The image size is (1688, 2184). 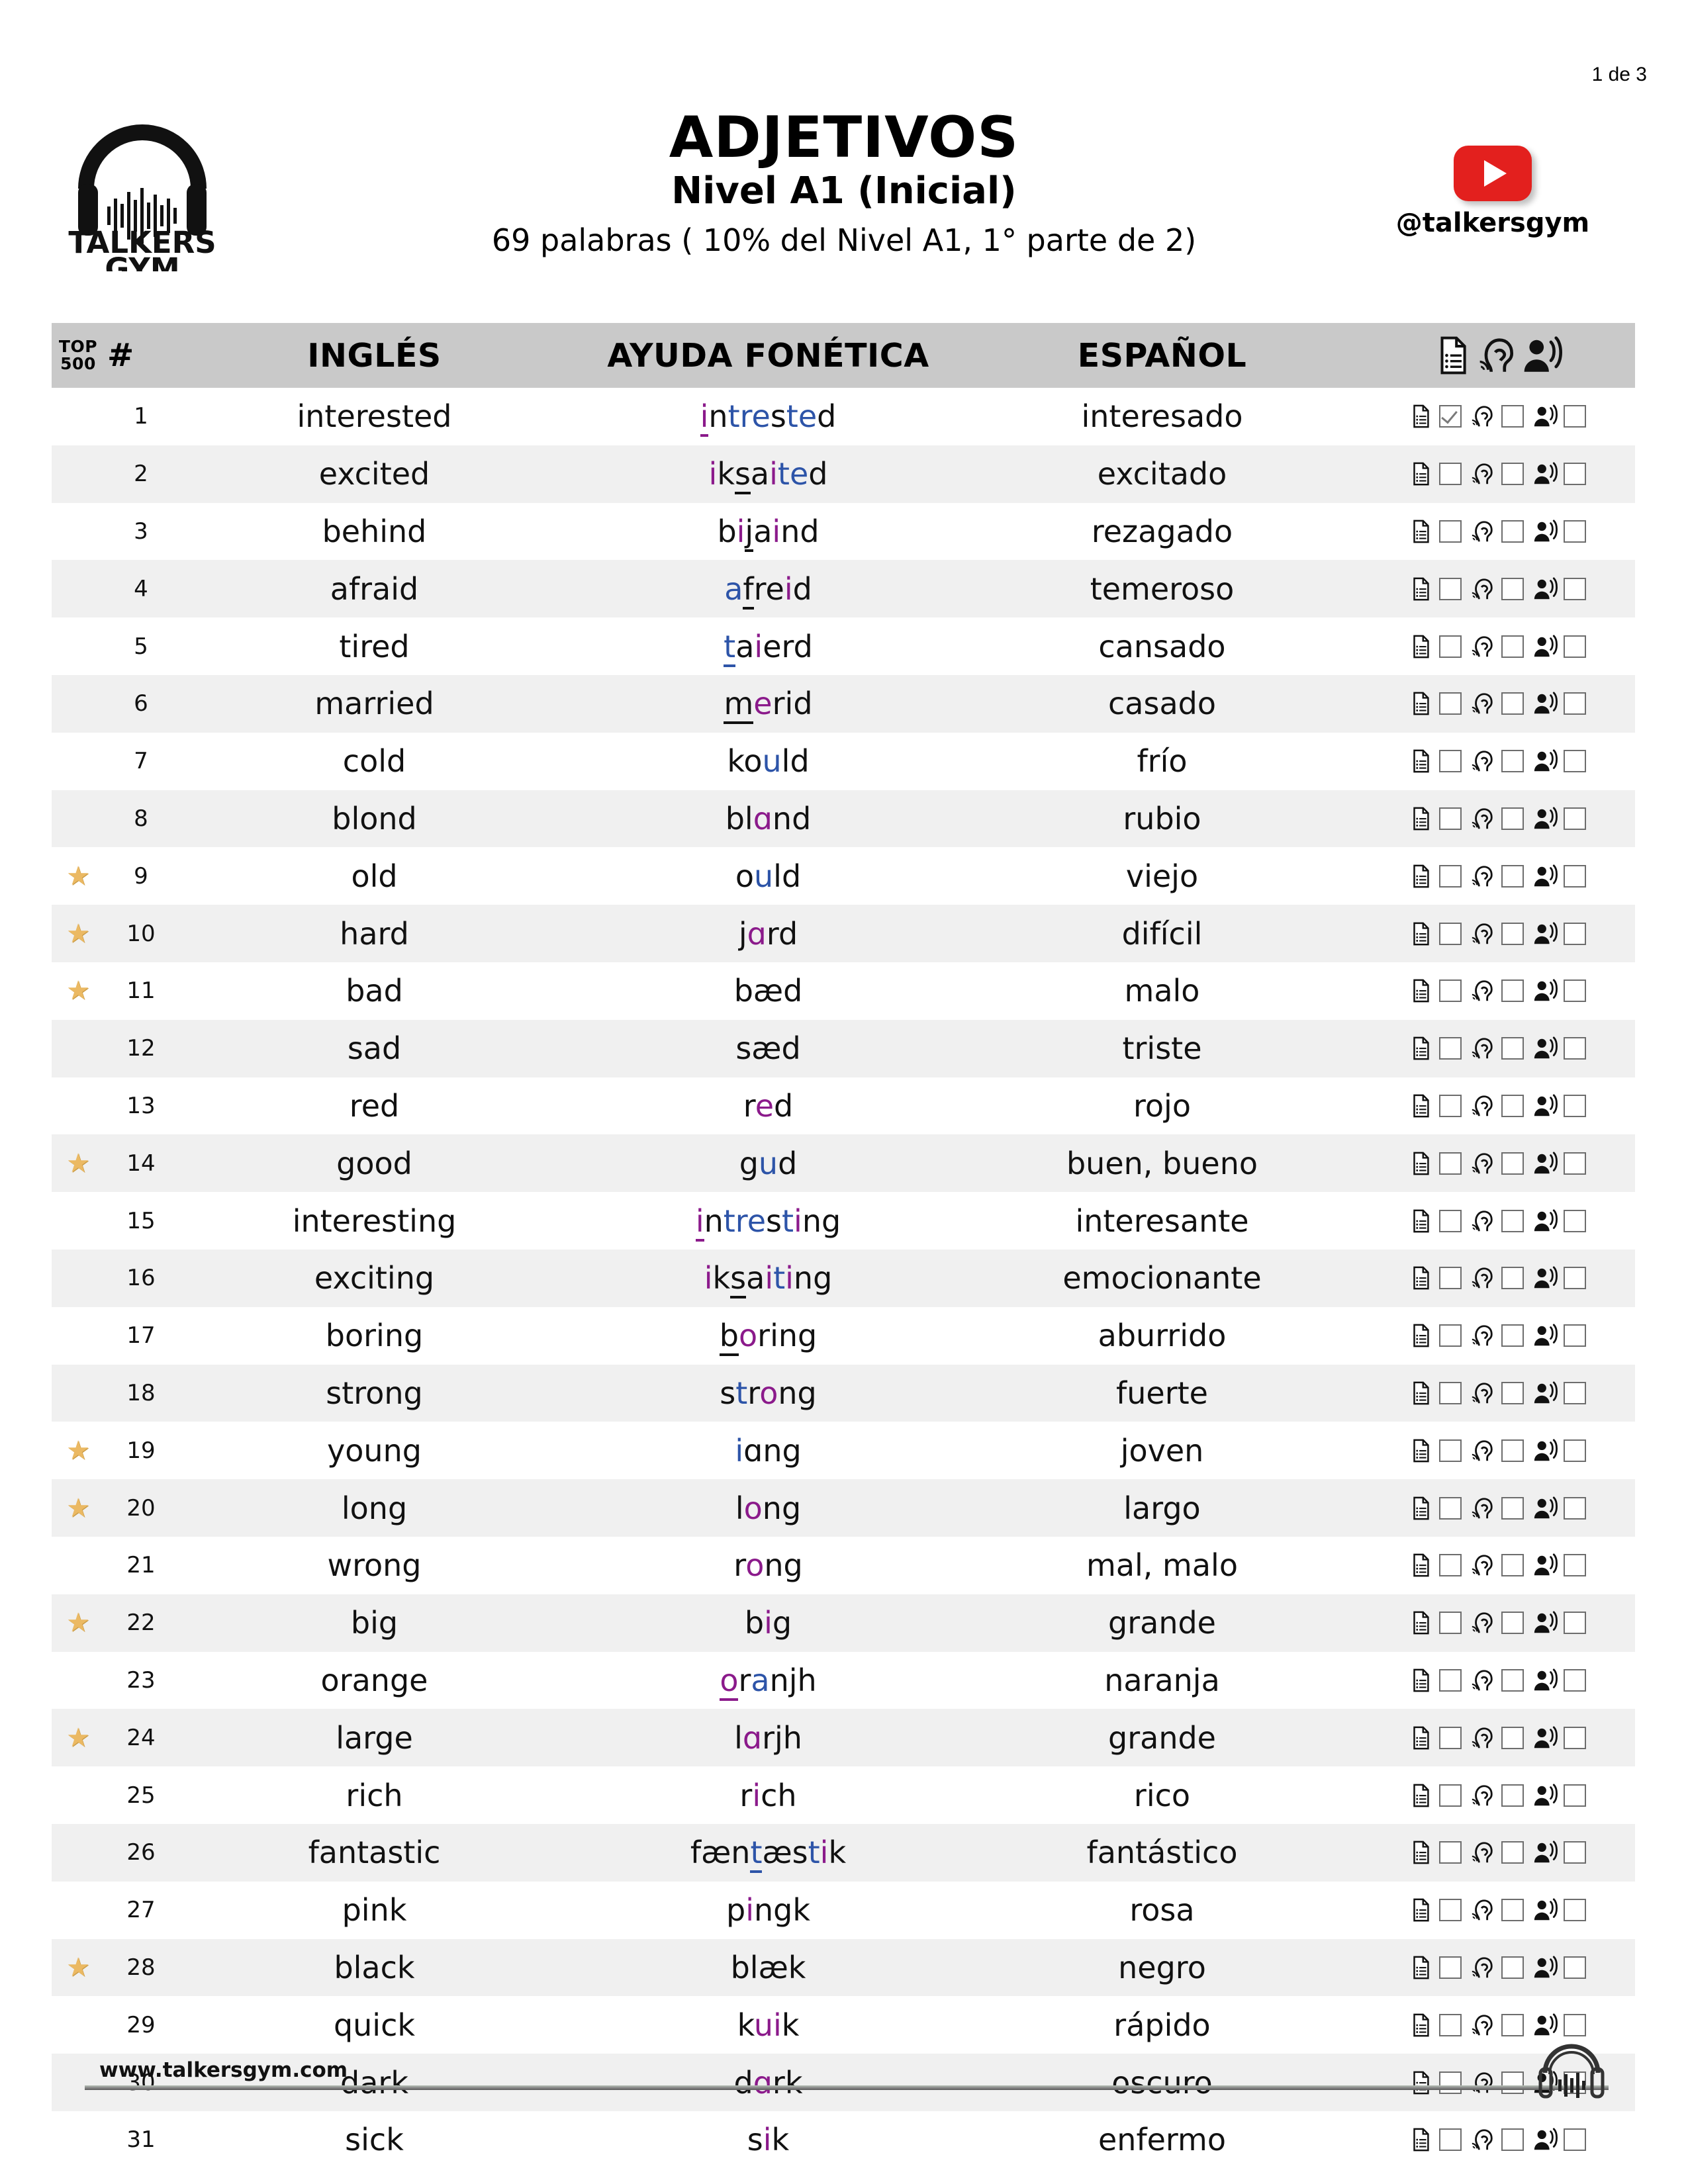 I want to click on youtube-play-icon, so click(x=1493, y=173).